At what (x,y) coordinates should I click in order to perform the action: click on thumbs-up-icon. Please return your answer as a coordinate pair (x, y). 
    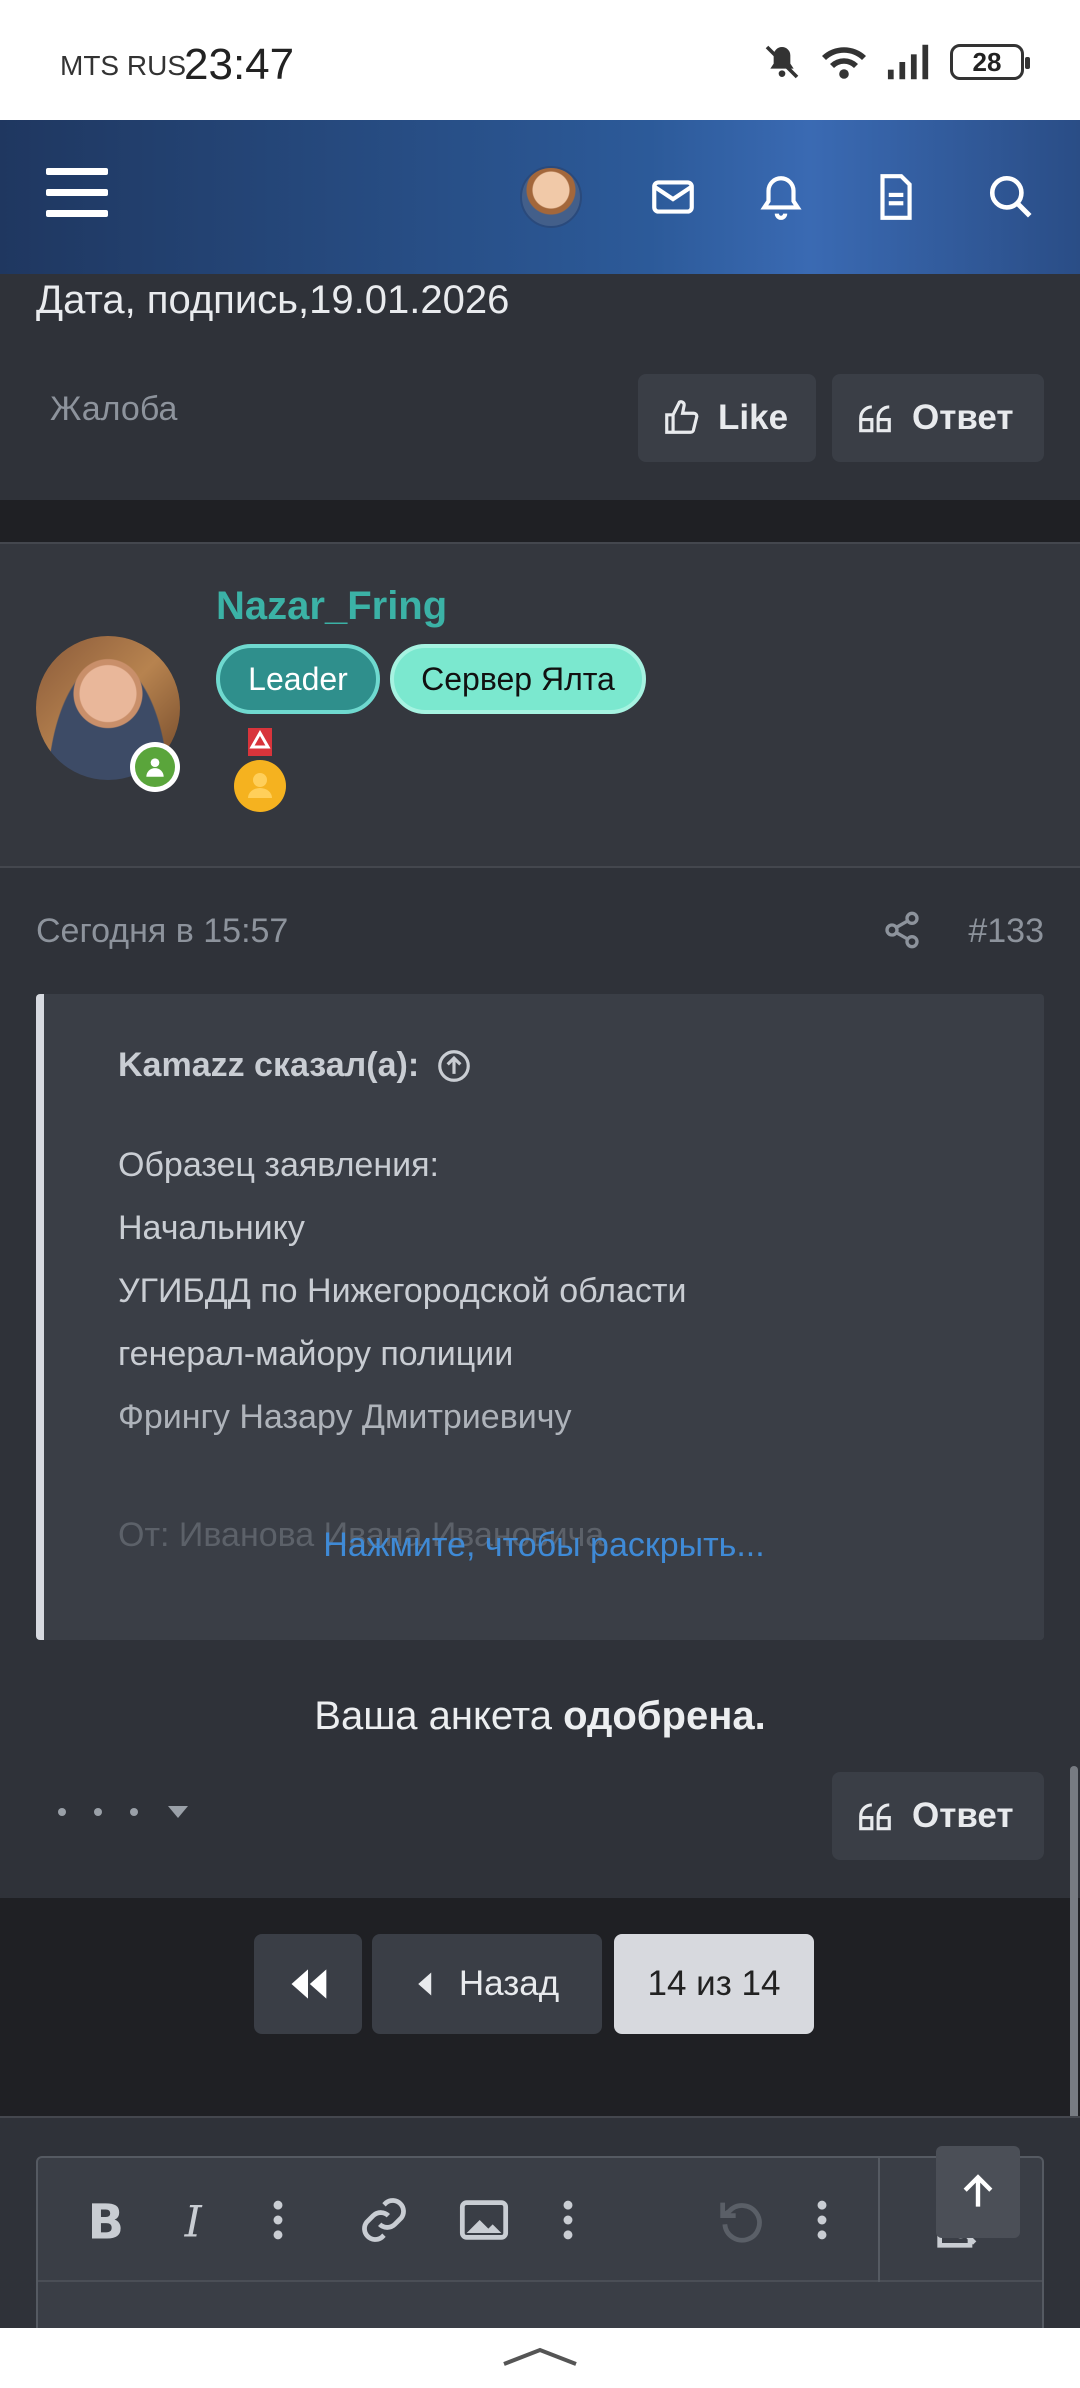
    Looking at the image, I should click on (682, 417).